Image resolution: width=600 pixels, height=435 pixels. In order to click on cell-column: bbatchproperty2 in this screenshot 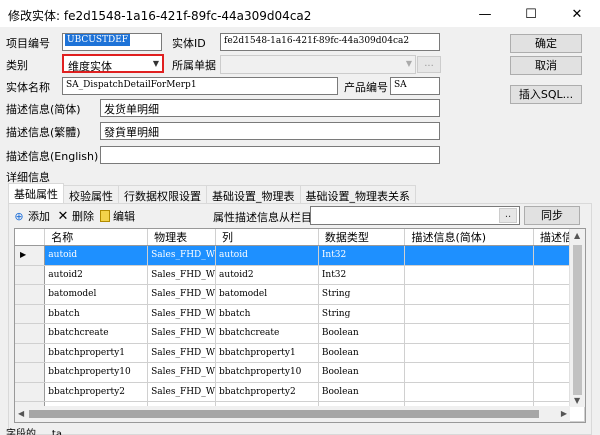, I will do `click(267, 392)`.